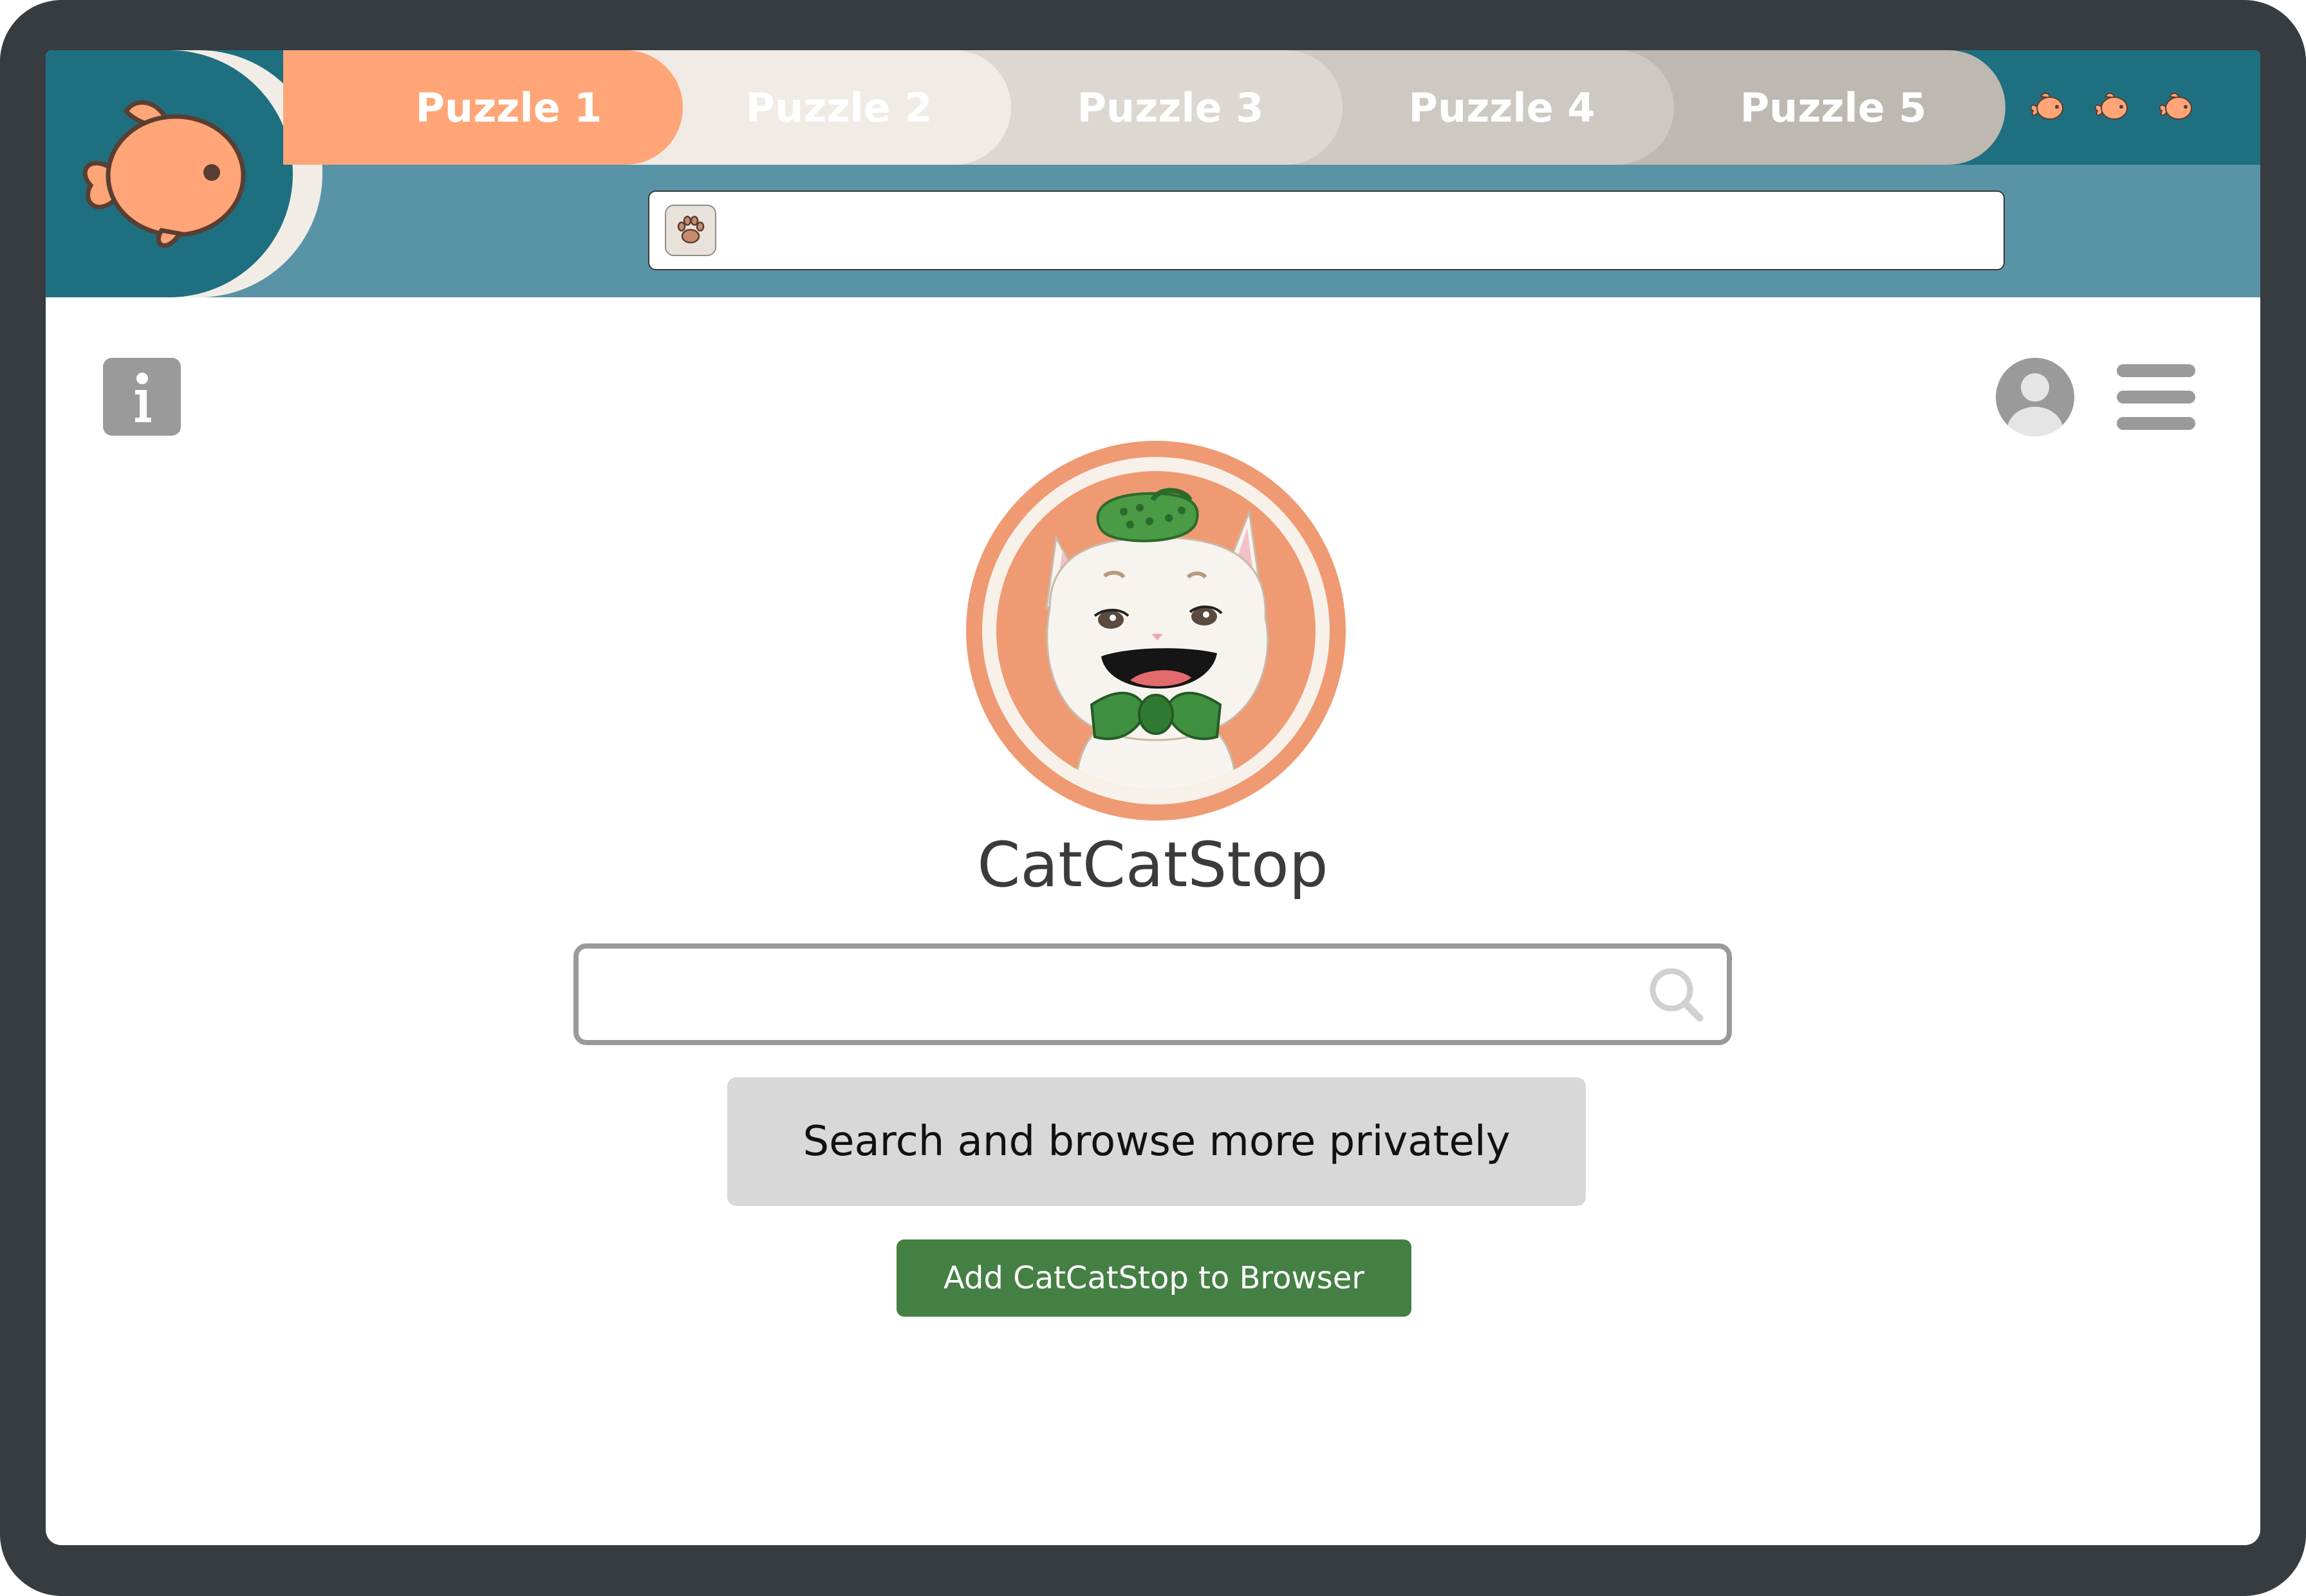 The height and width of the screenshot is (1596, 2306). I want to click on site-title: CatCatStop, so click(1152, 865).